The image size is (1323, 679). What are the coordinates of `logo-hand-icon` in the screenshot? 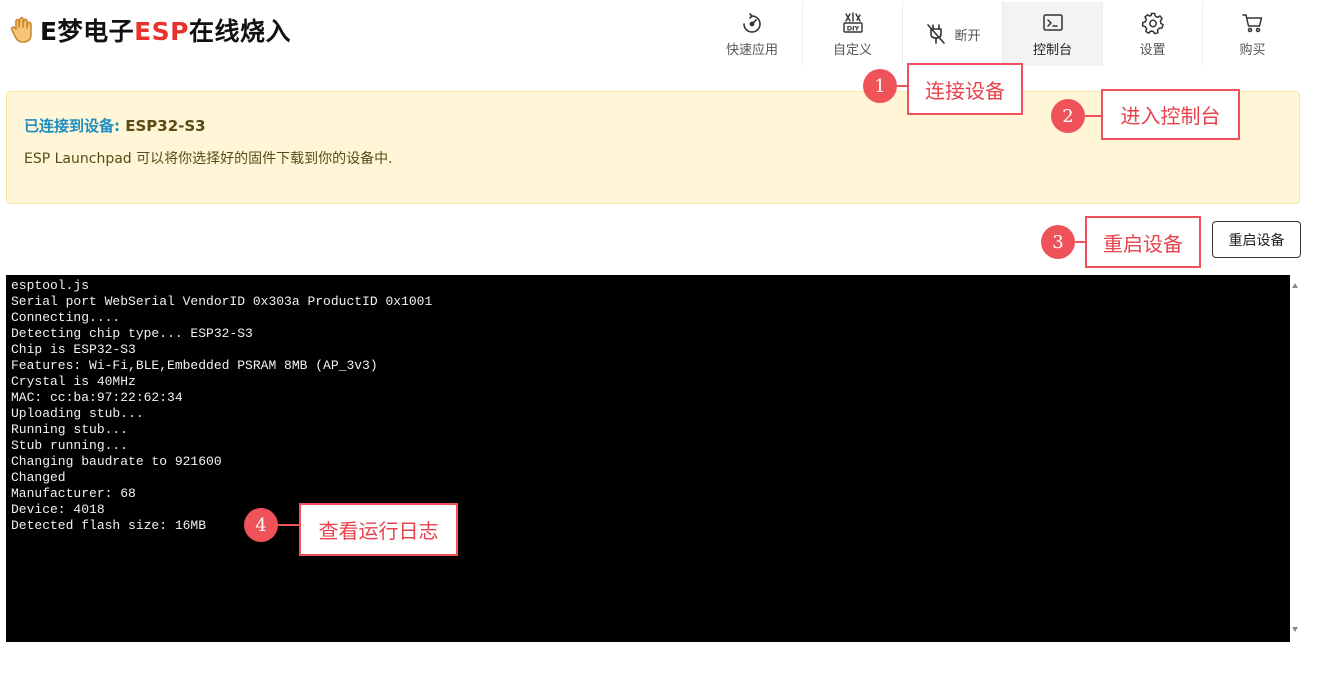 It's located at (21, 29).